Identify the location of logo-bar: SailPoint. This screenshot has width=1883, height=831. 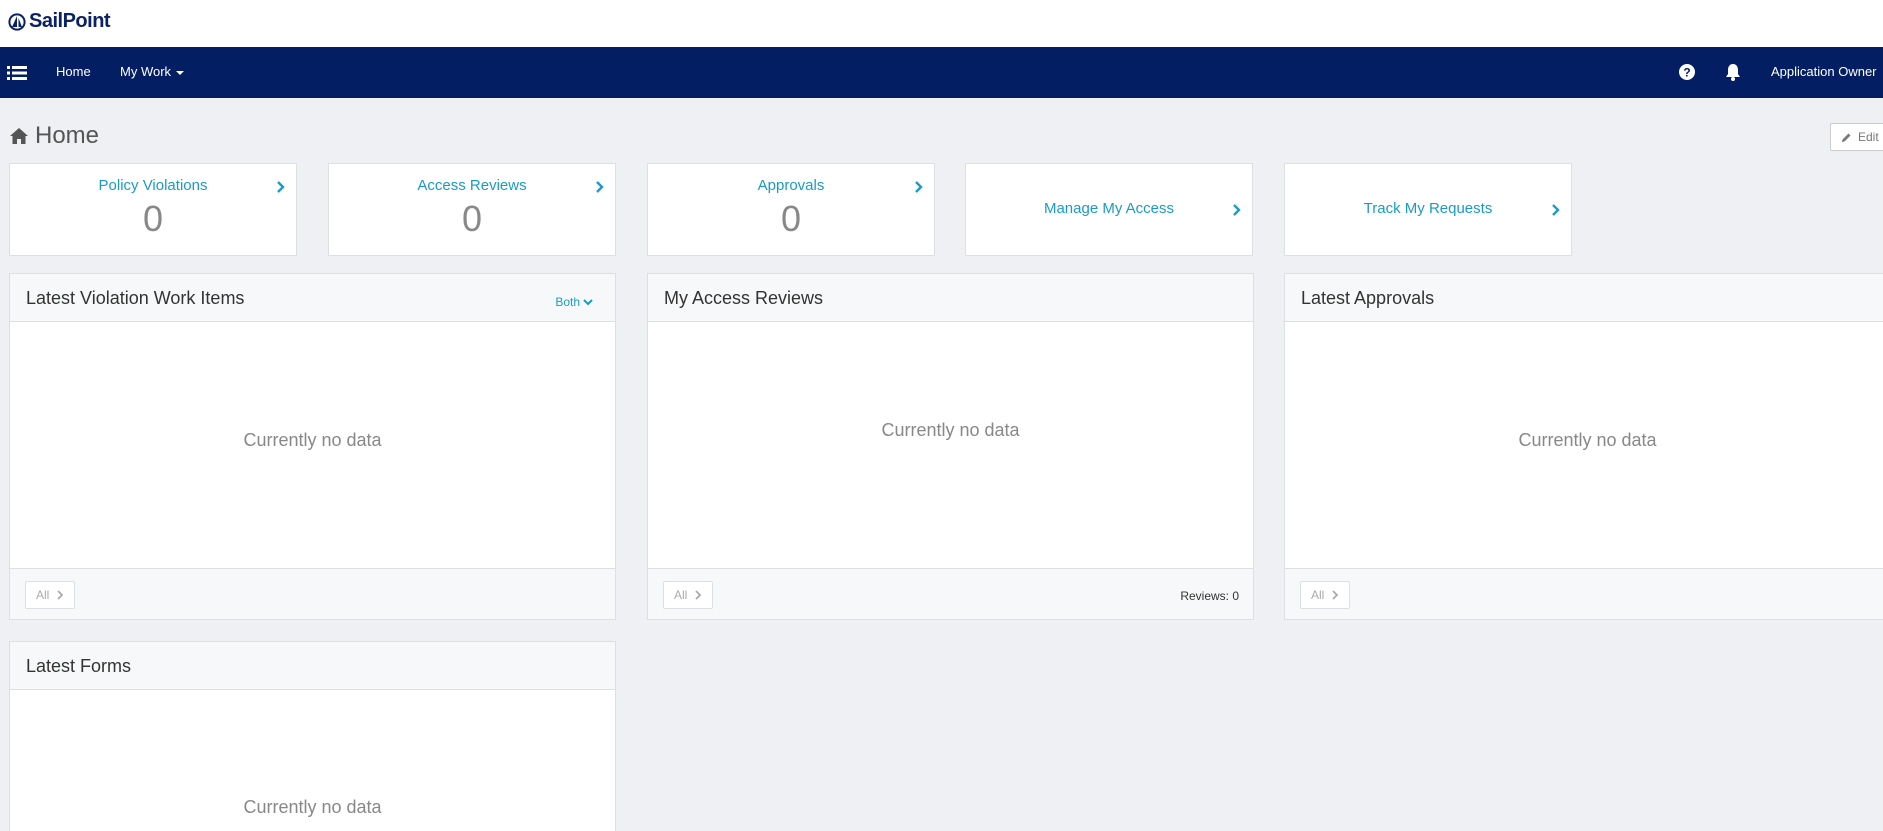
(941, 23).